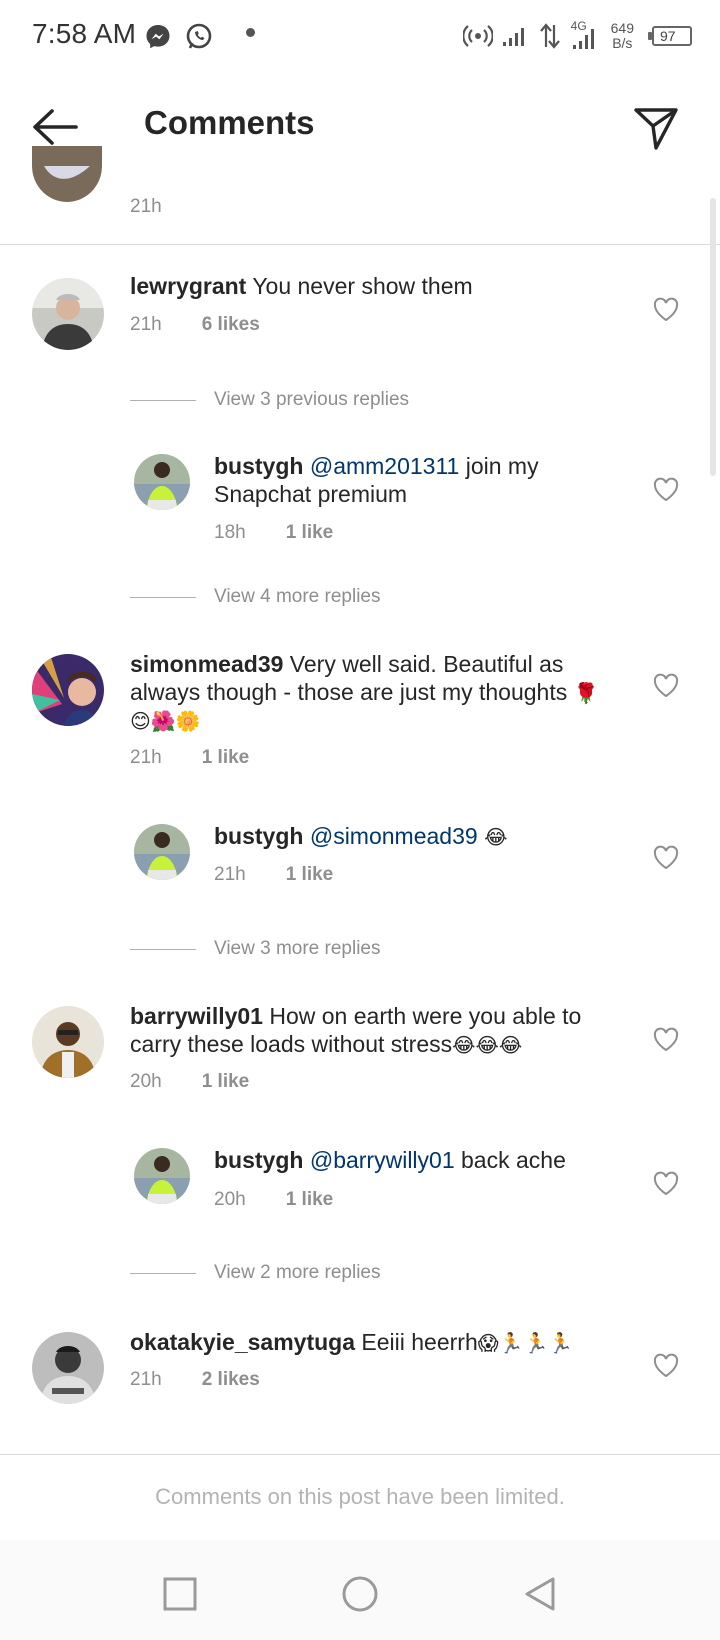 The height and width of the screenshot is (1640, 720). What do you see at coordinates (394, 836) in the screenshot?
I see `mention-link: @simonmead39` at bounding box center [394, 836].